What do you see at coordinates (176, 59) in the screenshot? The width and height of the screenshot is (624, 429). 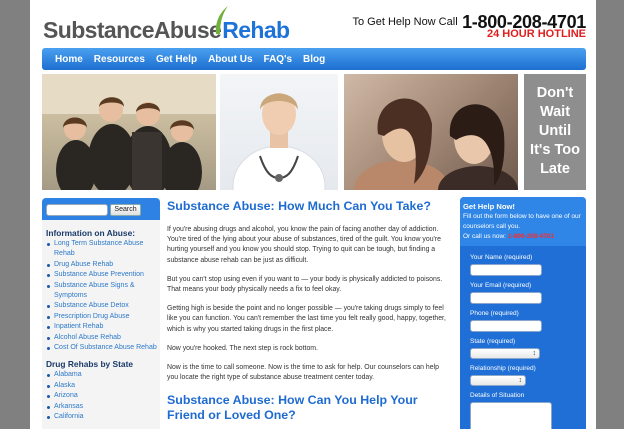 I see `nav-get-help: Get Help` at bounding box center [176, 59].